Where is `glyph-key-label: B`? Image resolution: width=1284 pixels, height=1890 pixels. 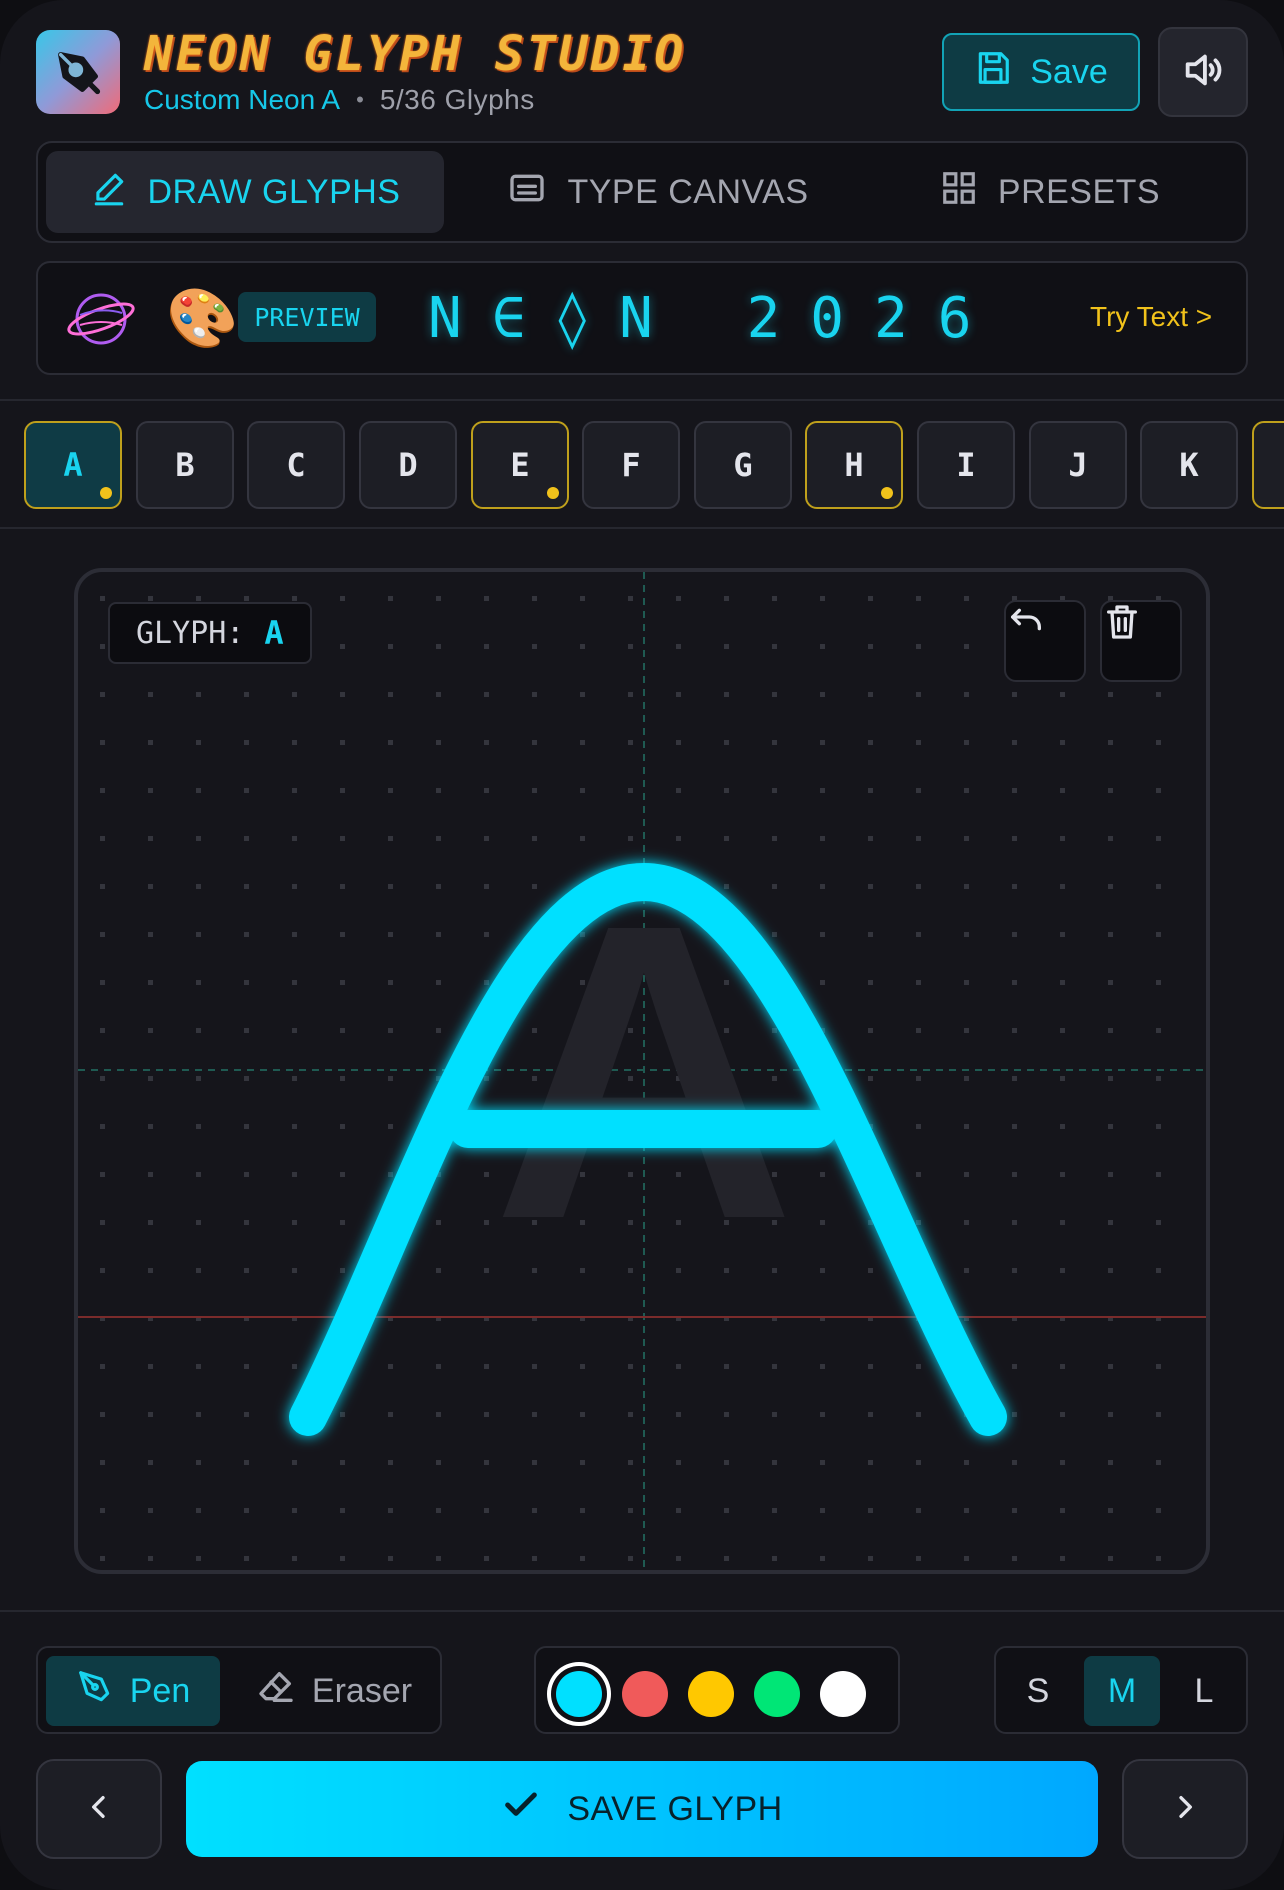
glyph-key-label: B is located at coordinates (185, 465).